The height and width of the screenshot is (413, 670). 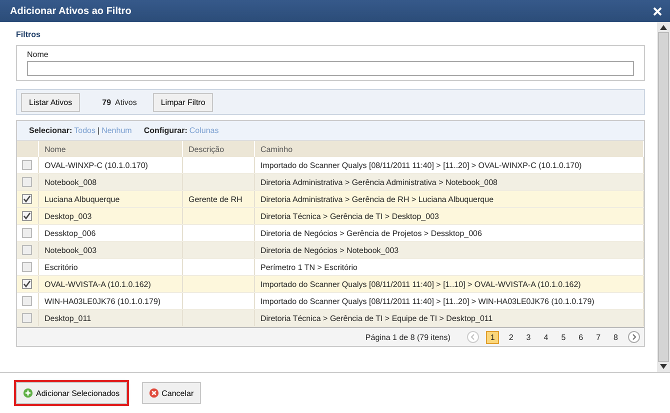 What do you see at coordinates (110, 216) in the screenshot?
I see `table-cell: Desktop_003` at bounding box center [110, 216].